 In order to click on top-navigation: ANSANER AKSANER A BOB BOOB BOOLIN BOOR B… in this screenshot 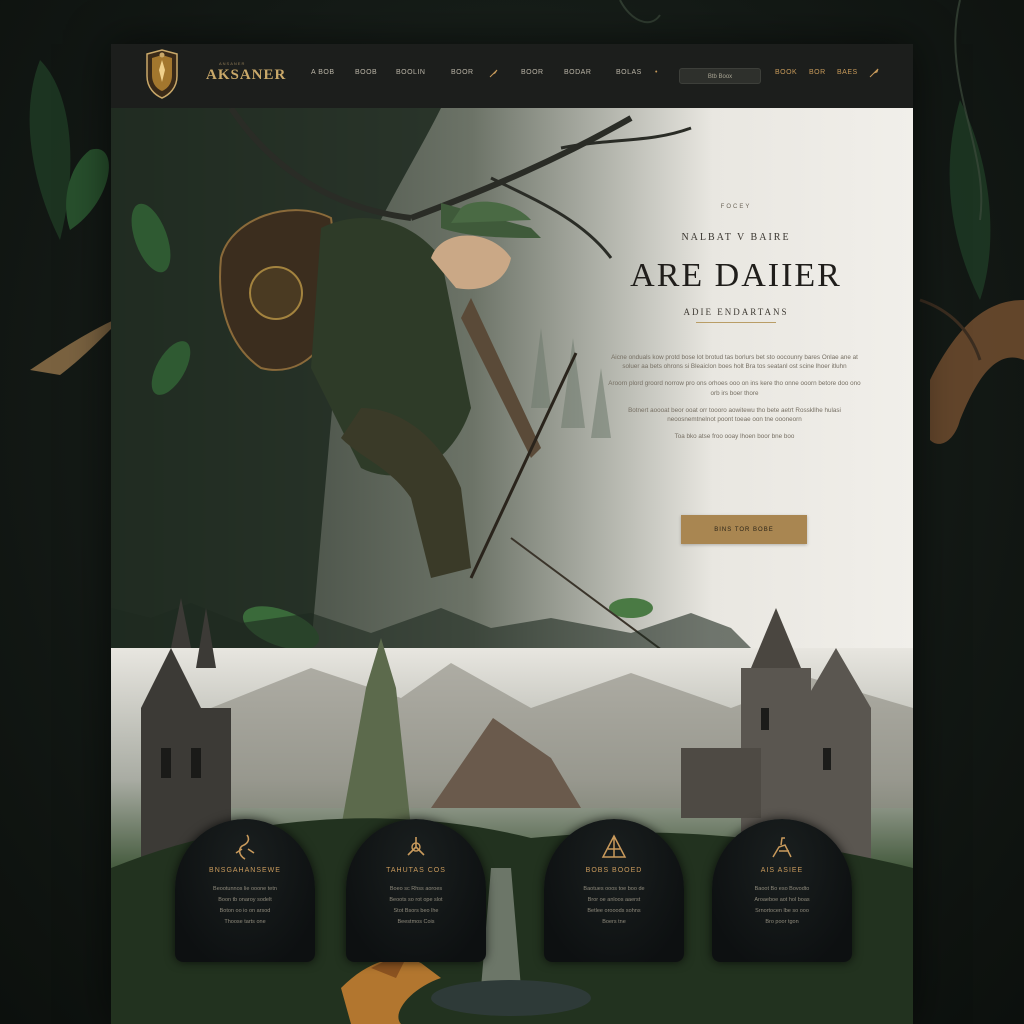, I will do `click(512, 76)`.